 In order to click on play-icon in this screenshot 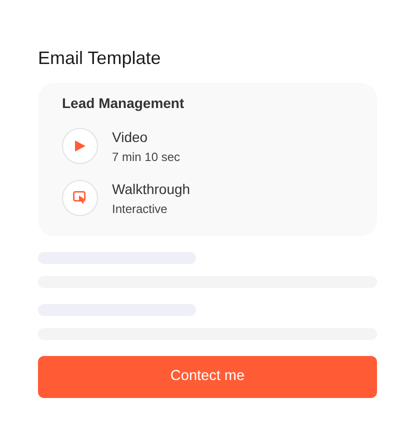, I will do `click(80, 146)`.